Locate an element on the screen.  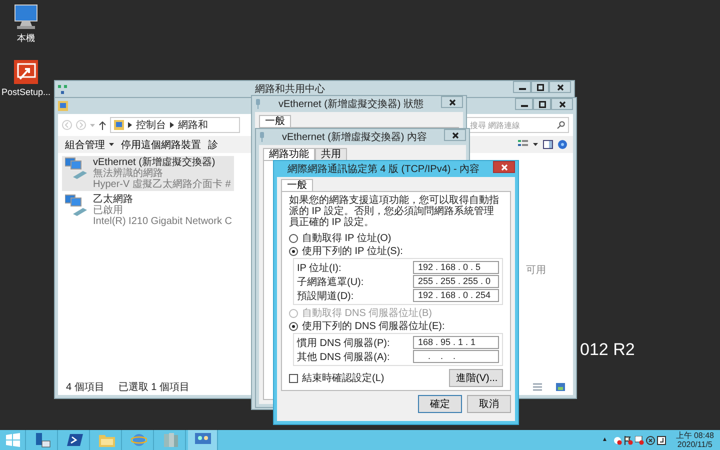
address-bar: 控制台 網路和 is located at coordinates (175, 125).